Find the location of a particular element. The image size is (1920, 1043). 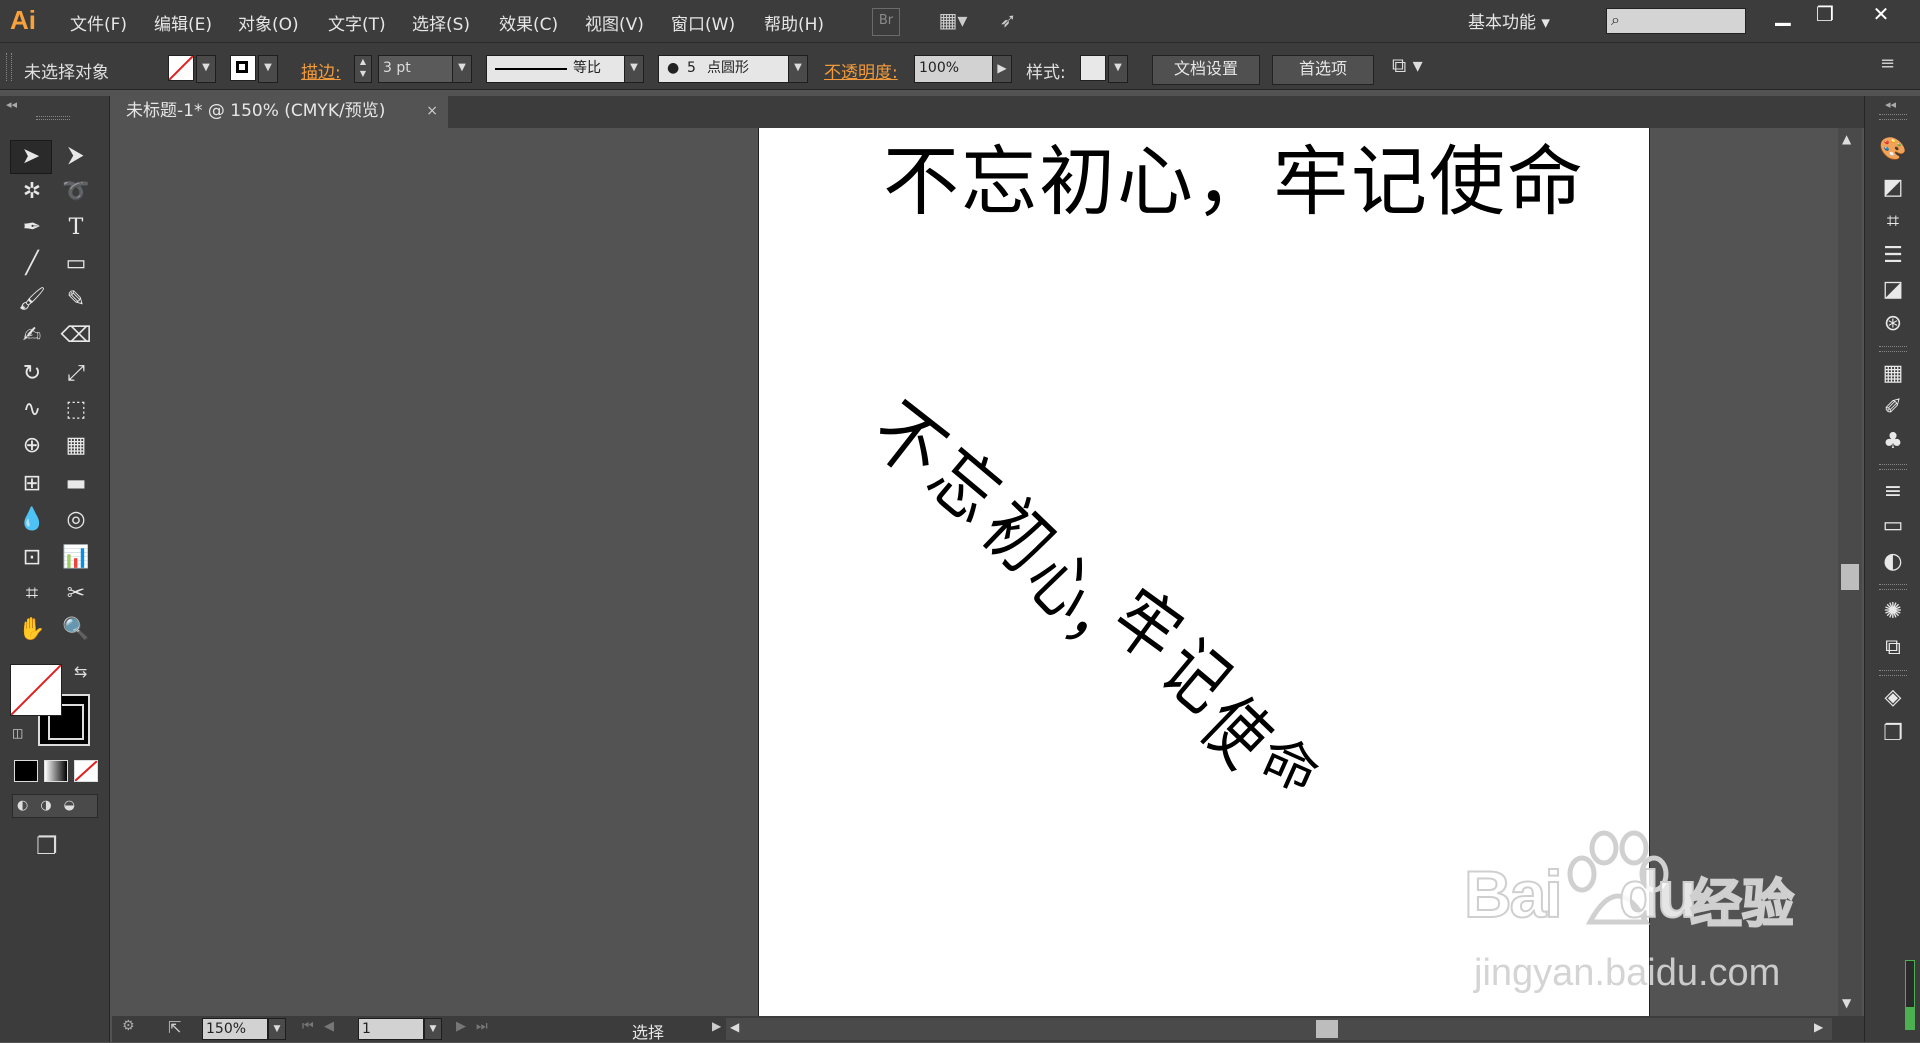

column-graph-tool-icon: 📊 is located at coordinates (76, 558).